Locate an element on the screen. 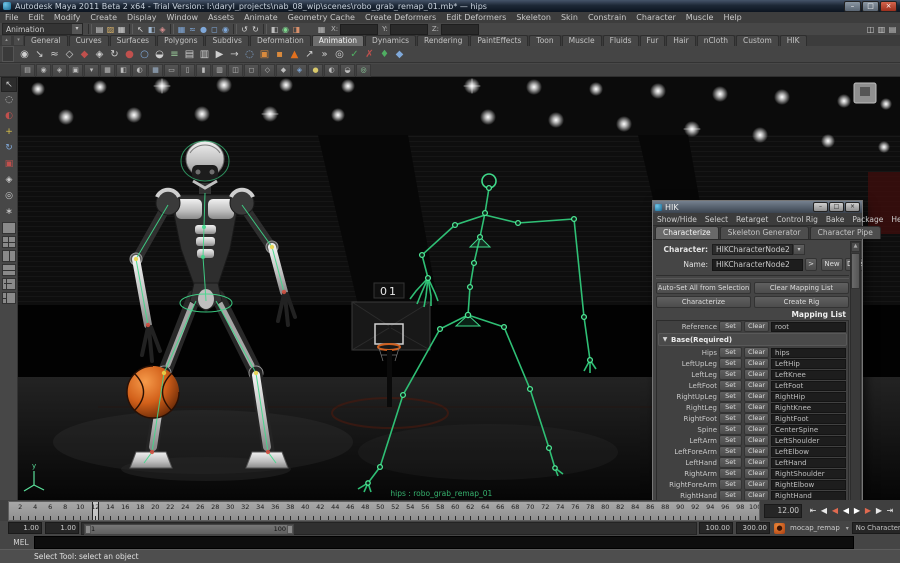  name-field: HIKCharacterNode2 is located at coordinates (757, 264).